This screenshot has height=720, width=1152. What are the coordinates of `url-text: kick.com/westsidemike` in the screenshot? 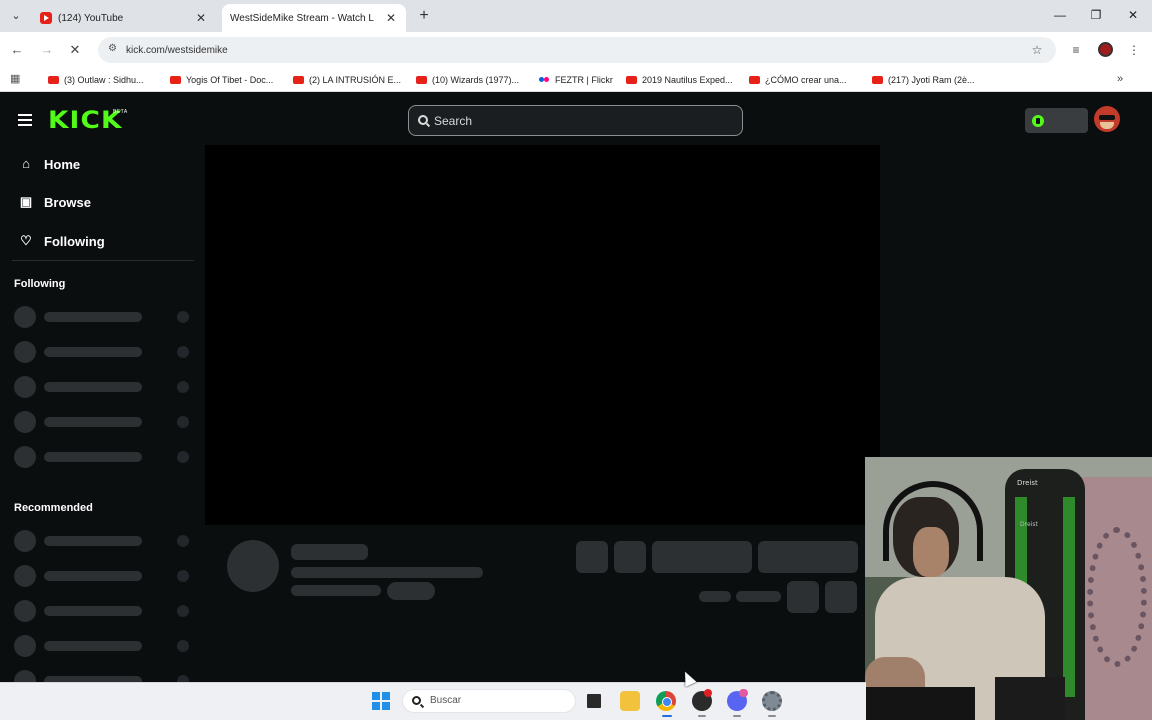 It's located at (177, 50).